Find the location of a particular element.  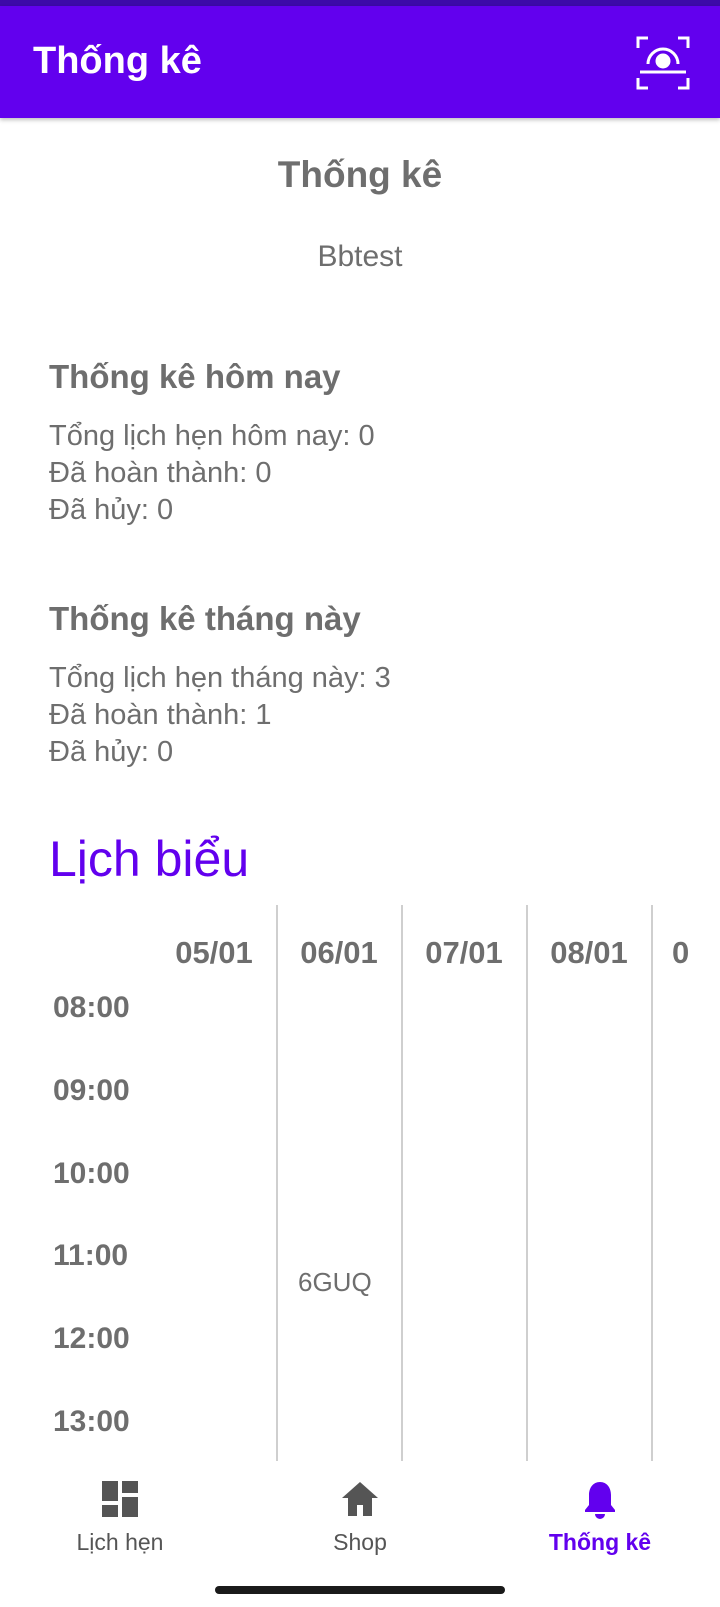

time-label: 09:00 is located at coordinates (91, 1090).